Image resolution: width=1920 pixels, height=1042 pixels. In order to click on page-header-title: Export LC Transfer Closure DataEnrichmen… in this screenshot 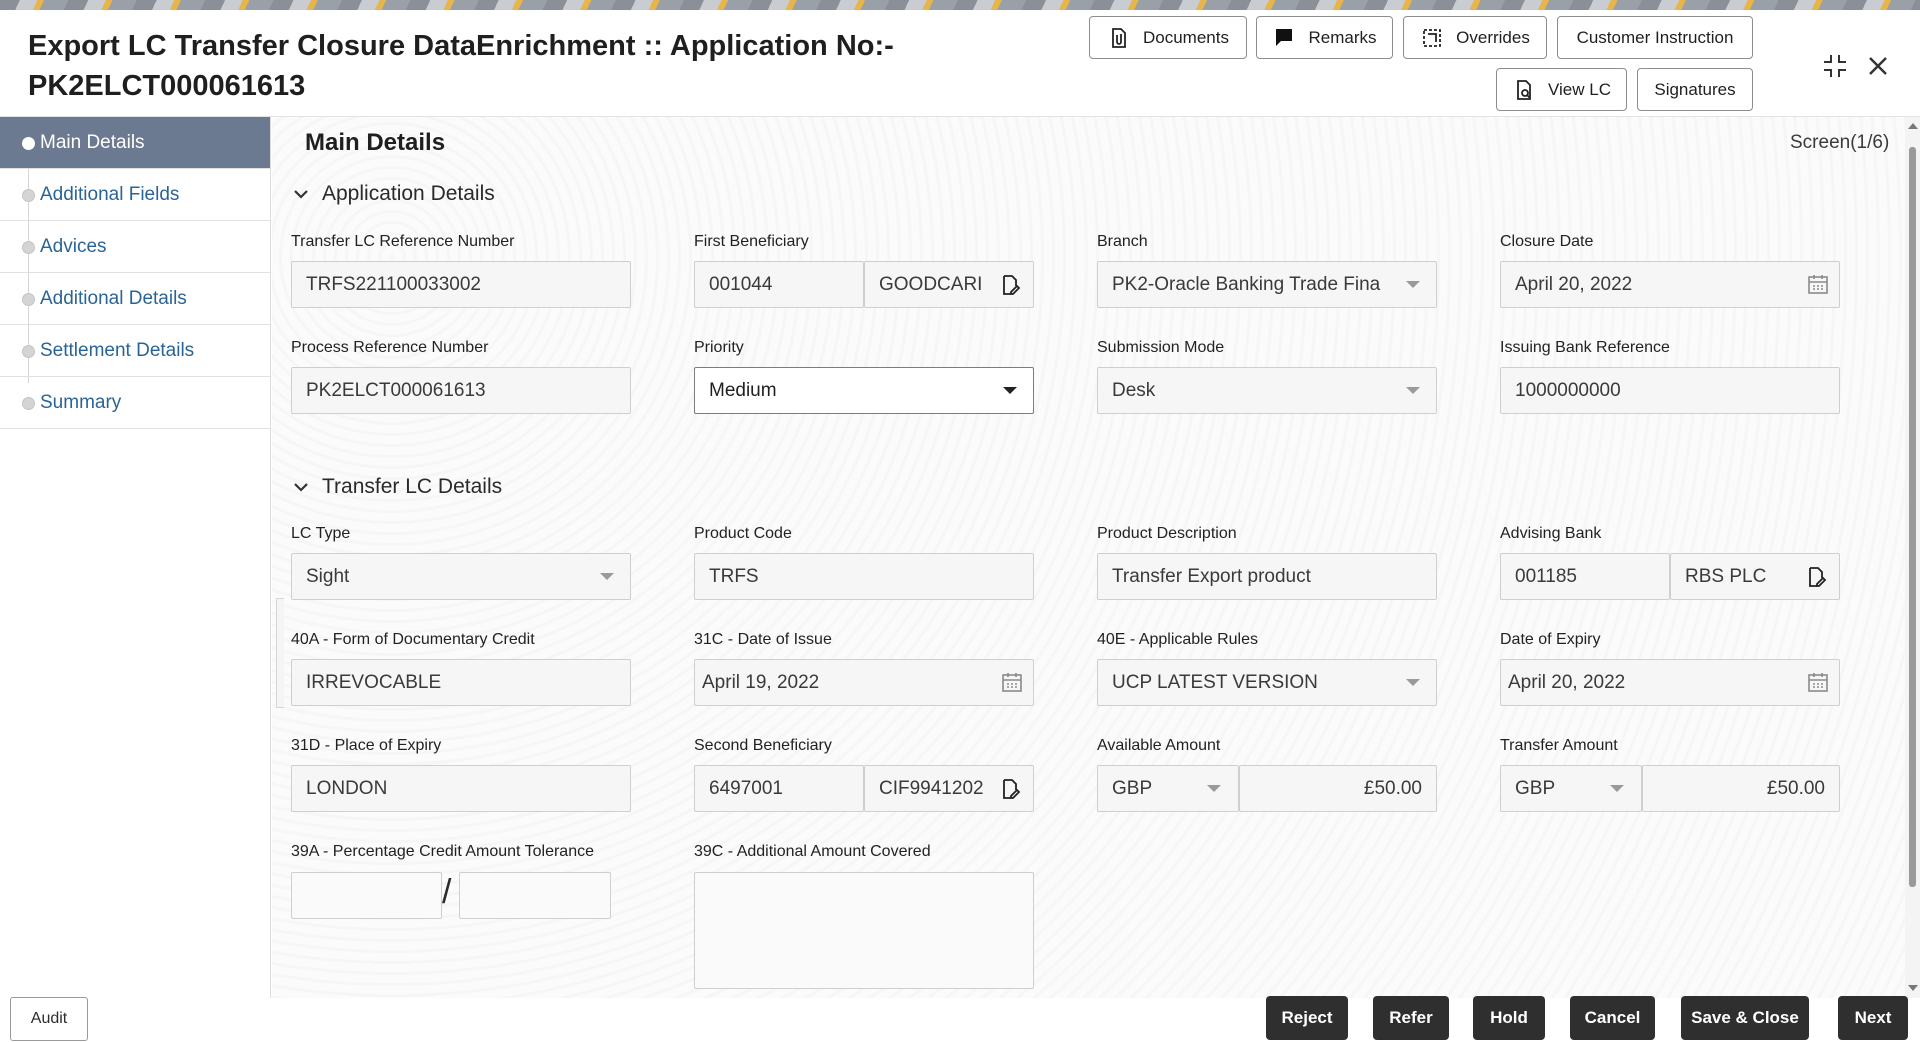, I will do `click(461, 66)`.